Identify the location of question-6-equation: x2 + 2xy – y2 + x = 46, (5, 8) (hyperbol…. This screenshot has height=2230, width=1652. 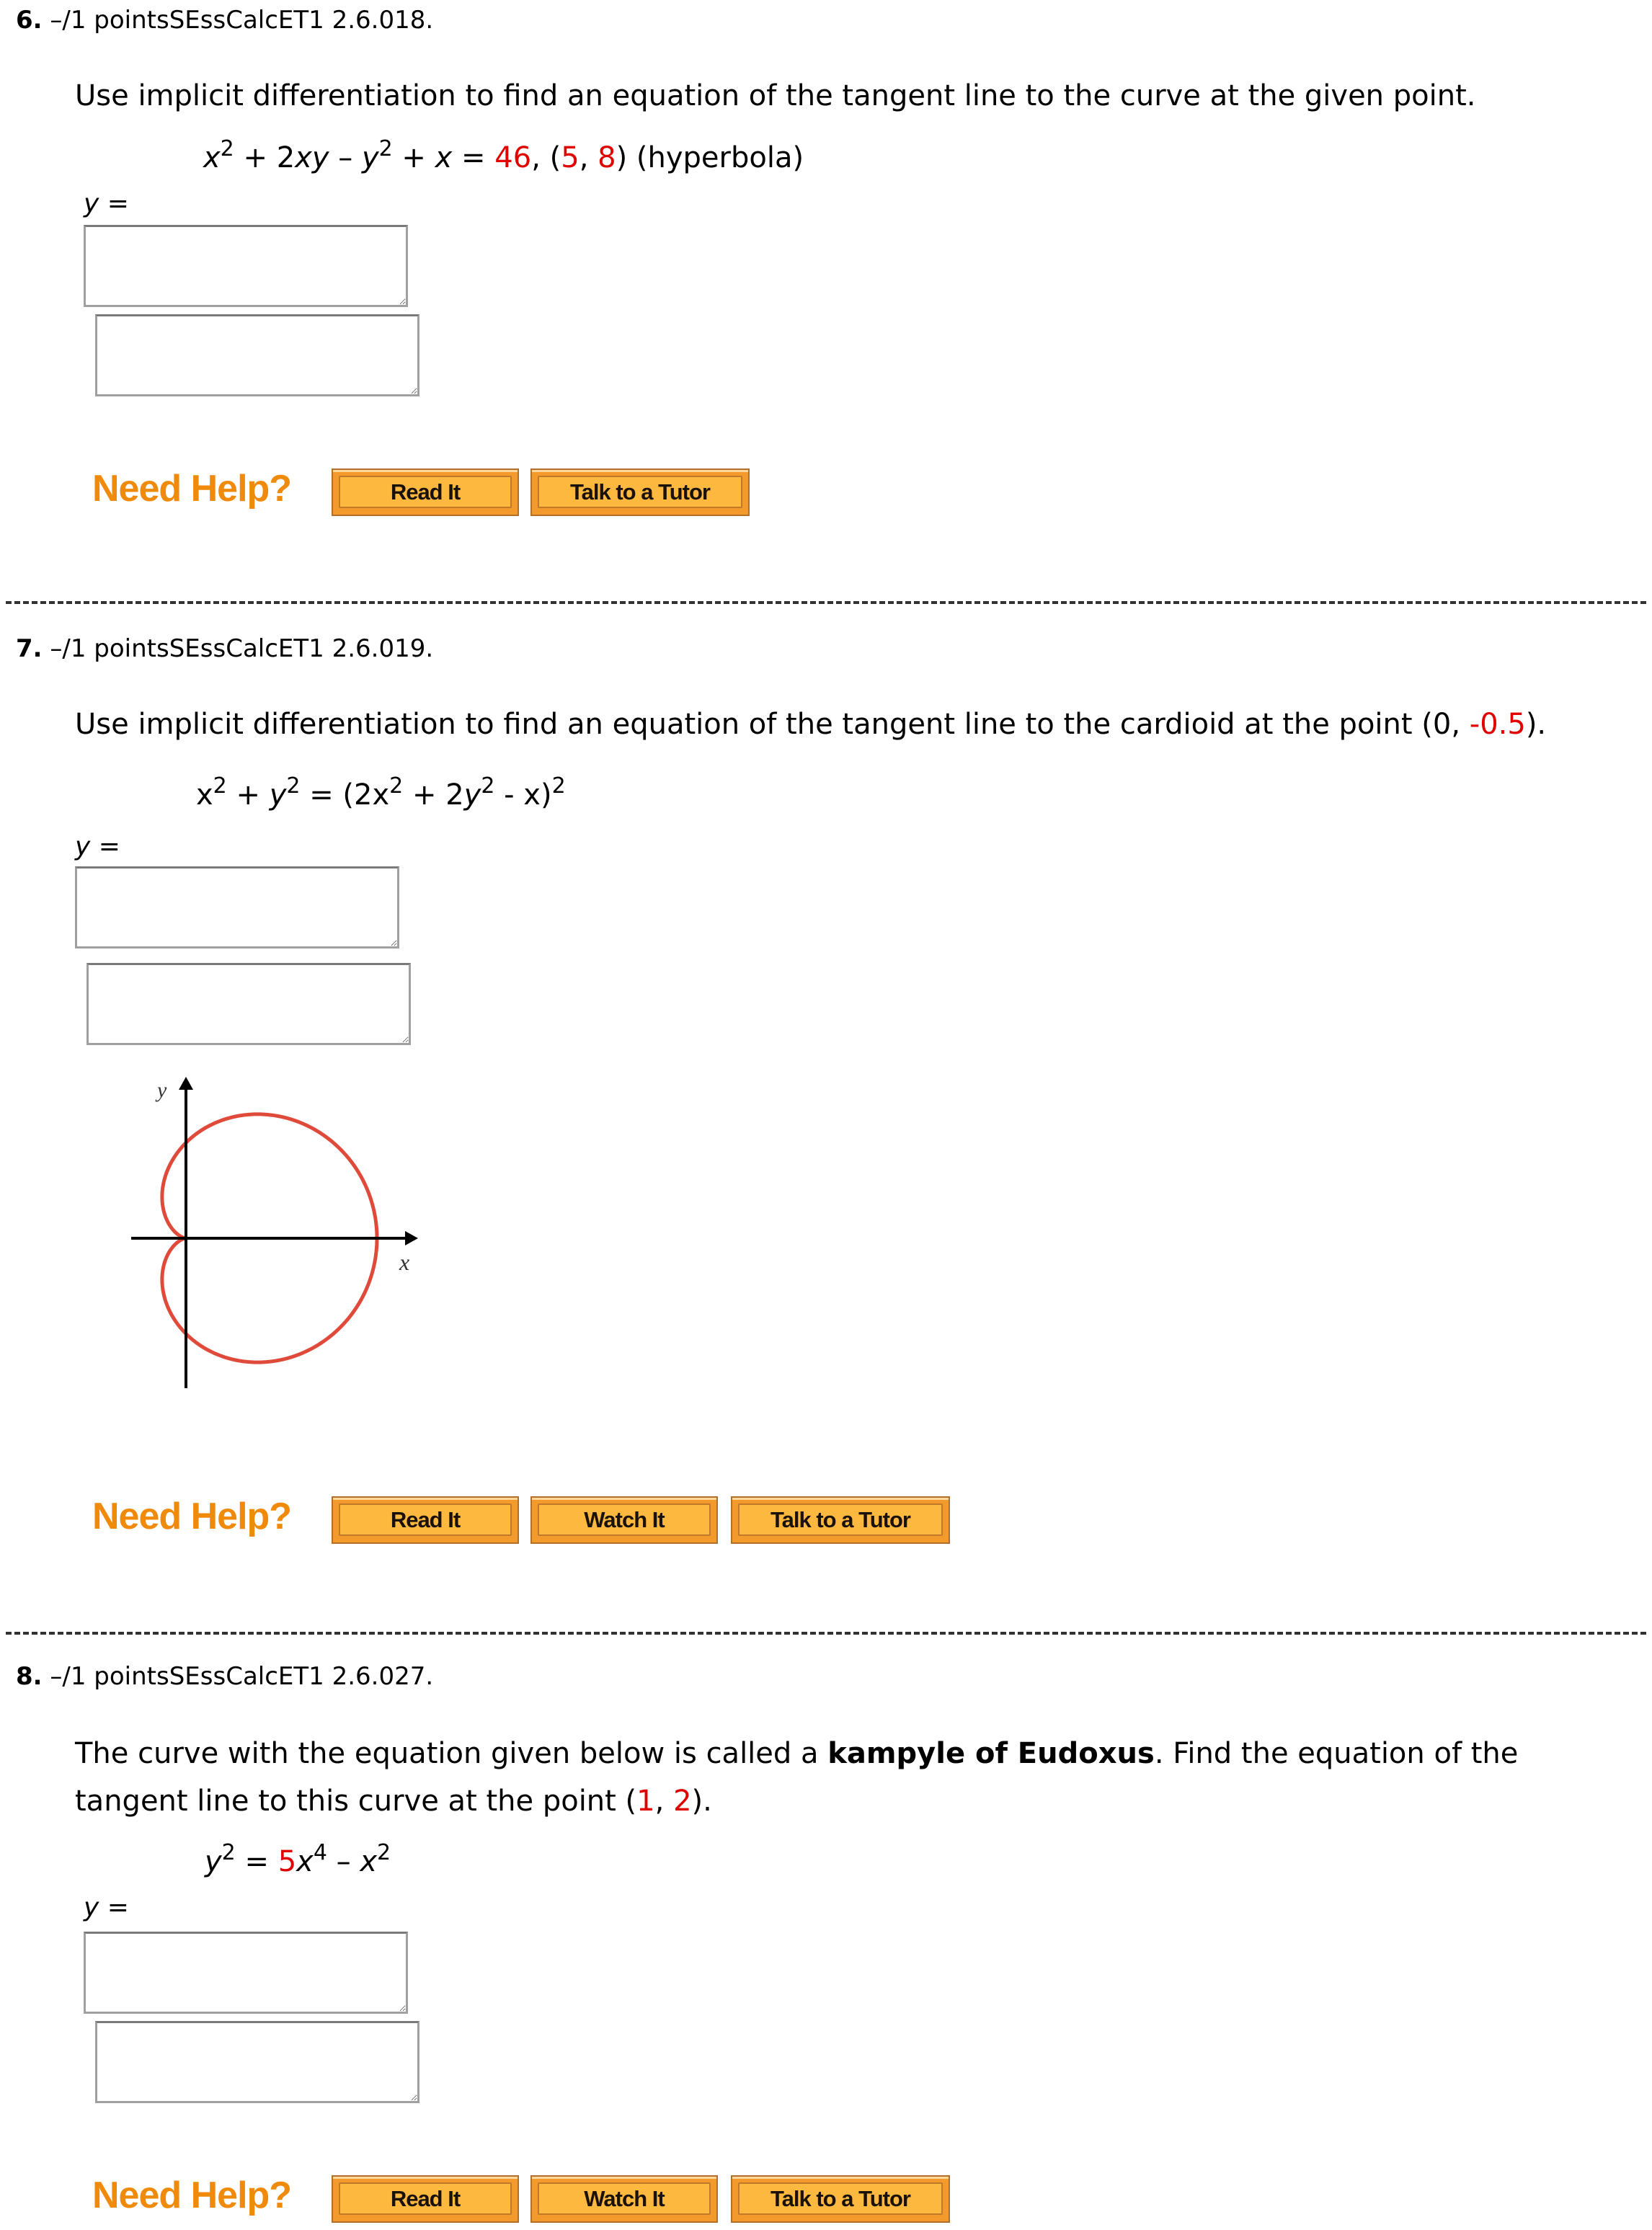
(504, 155).